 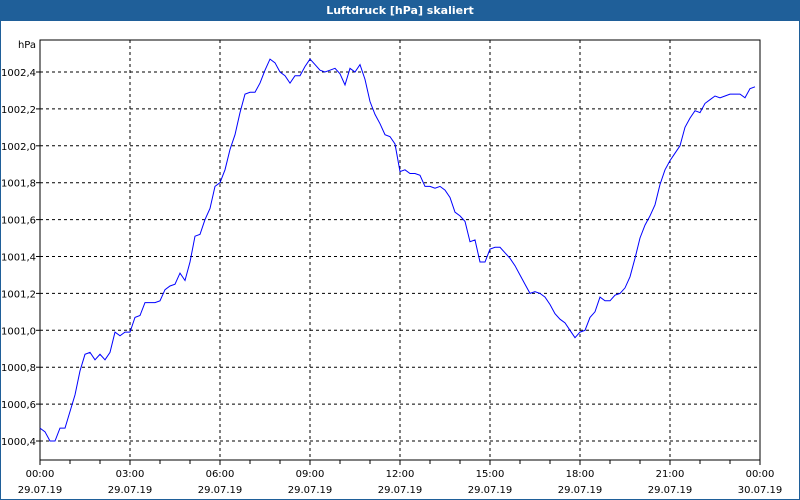 I want to click on y-tick-label: 1000,8, so click(x=18, y=368).